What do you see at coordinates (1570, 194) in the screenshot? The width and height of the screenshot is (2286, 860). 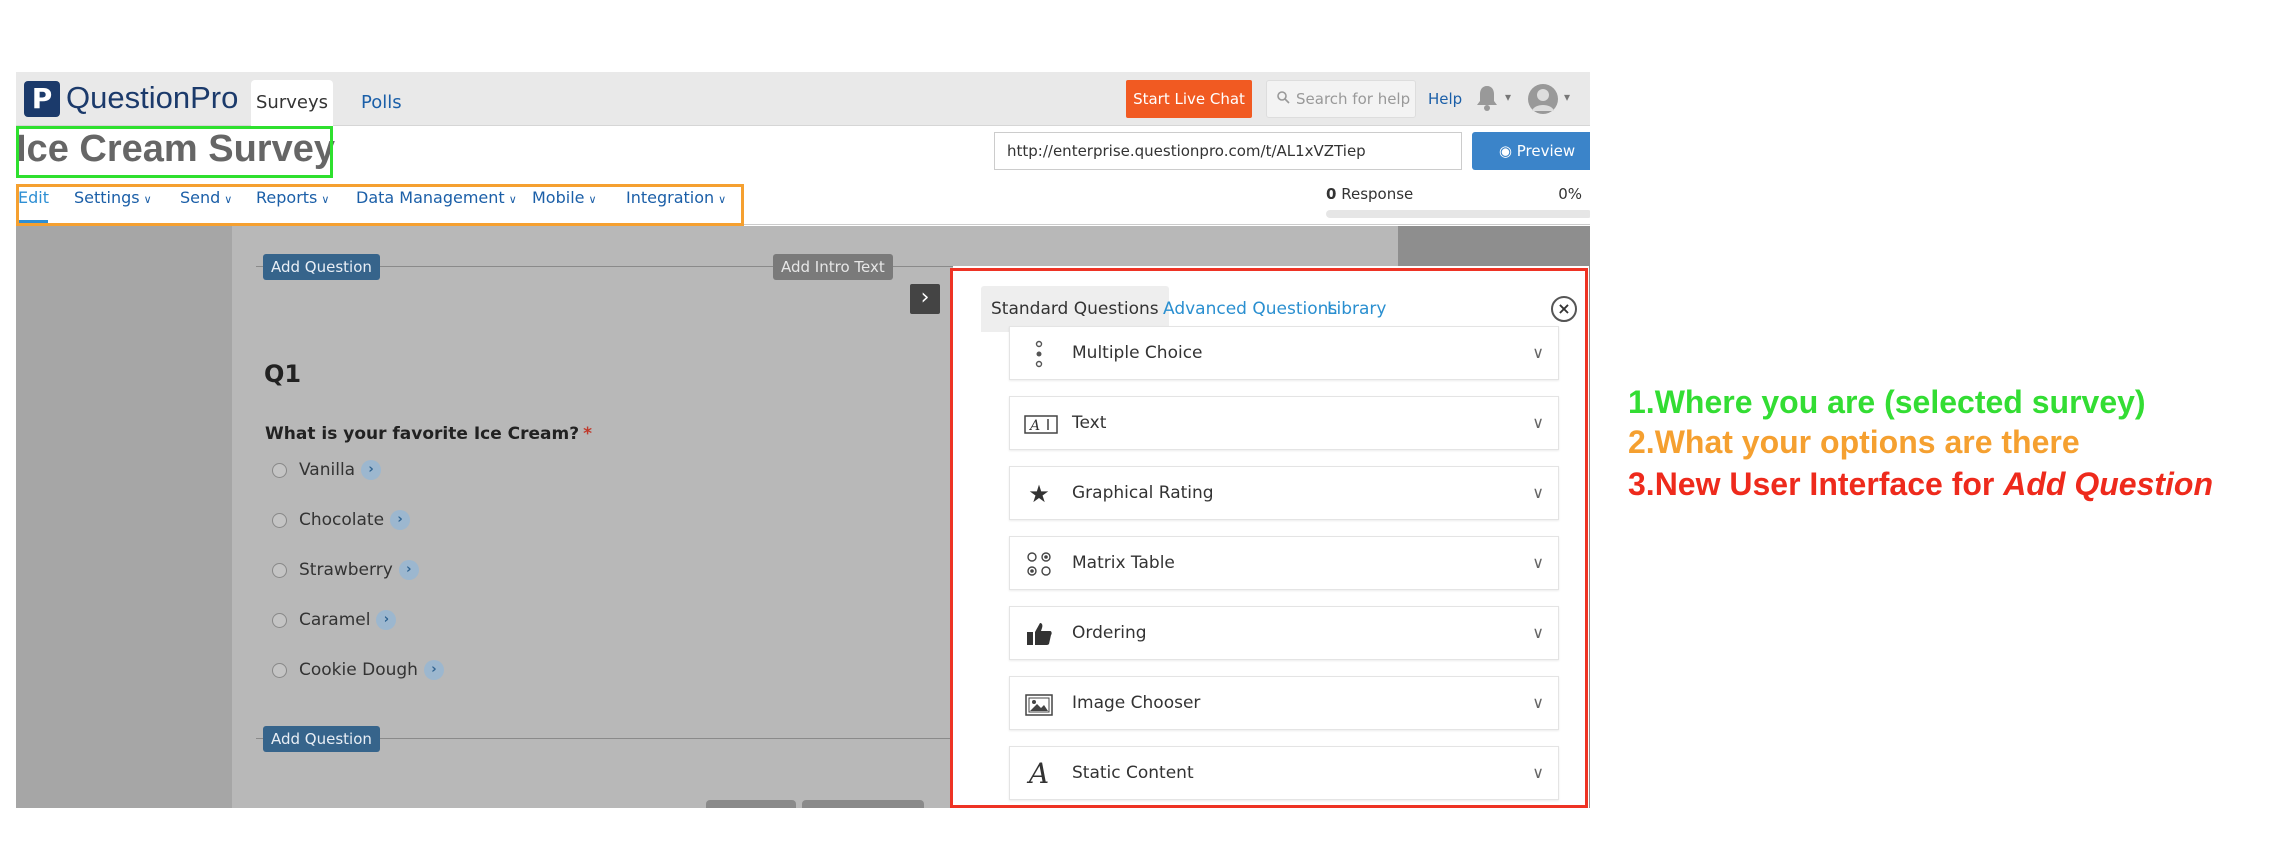 I see `response-percent: 0%` at bounding box center [1570, 194].